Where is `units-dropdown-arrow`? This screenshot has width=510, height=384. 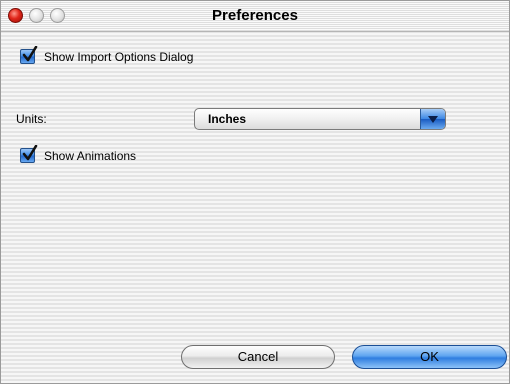
units-dropdown-arrow is located at coordinates (432, 119).